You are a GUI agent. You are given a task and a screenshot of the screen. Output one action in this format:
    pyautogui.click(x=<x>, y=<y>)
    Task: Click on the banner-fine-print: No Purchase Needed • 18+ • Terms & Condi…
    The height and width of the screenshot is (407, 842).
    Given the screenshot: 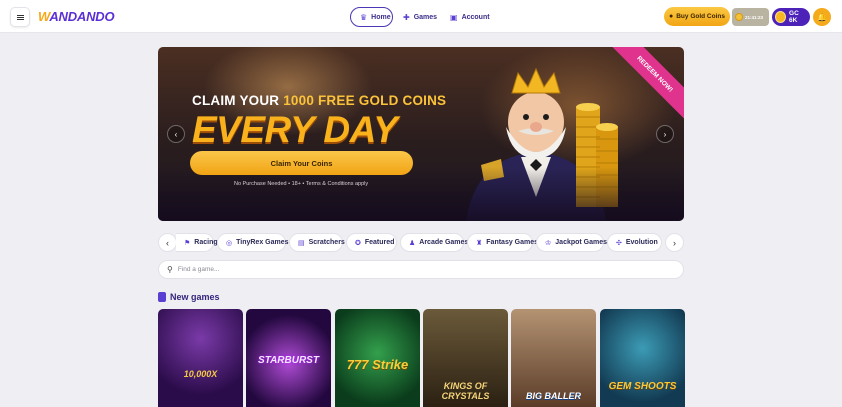 What is the action you would take?
    pyautogui.click(x=301, y=184)
    